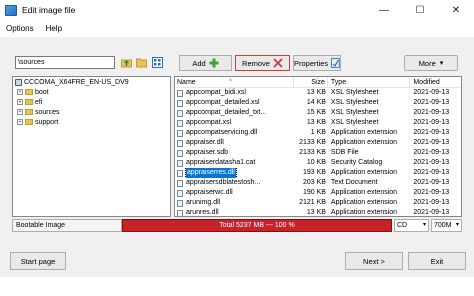  I want to click on menu-options: Options, so click(20, 28).